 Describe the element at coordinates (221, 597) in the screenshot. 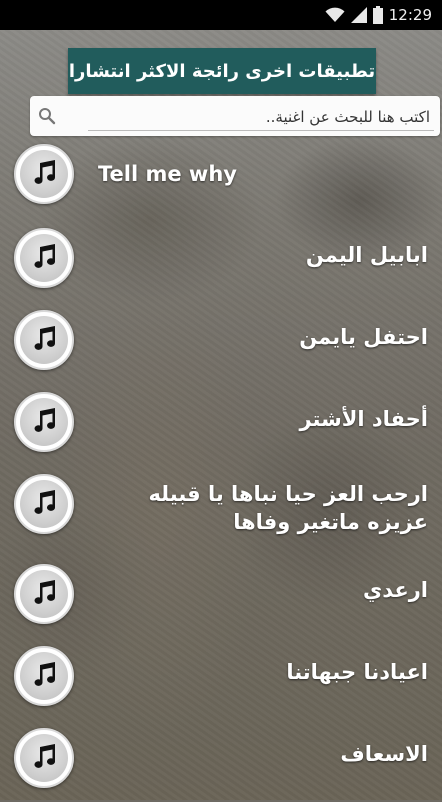

I see `song-row: ارعدي` at that location.